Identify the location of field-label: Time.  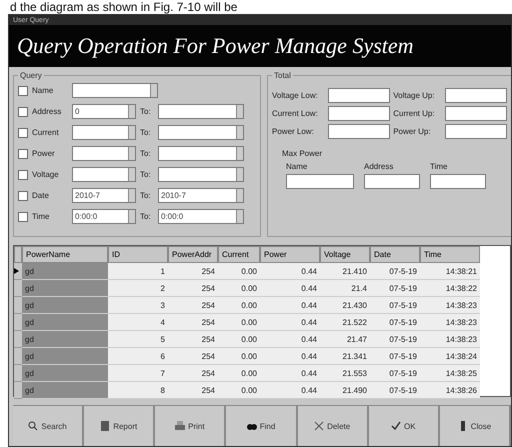
(41, 216).